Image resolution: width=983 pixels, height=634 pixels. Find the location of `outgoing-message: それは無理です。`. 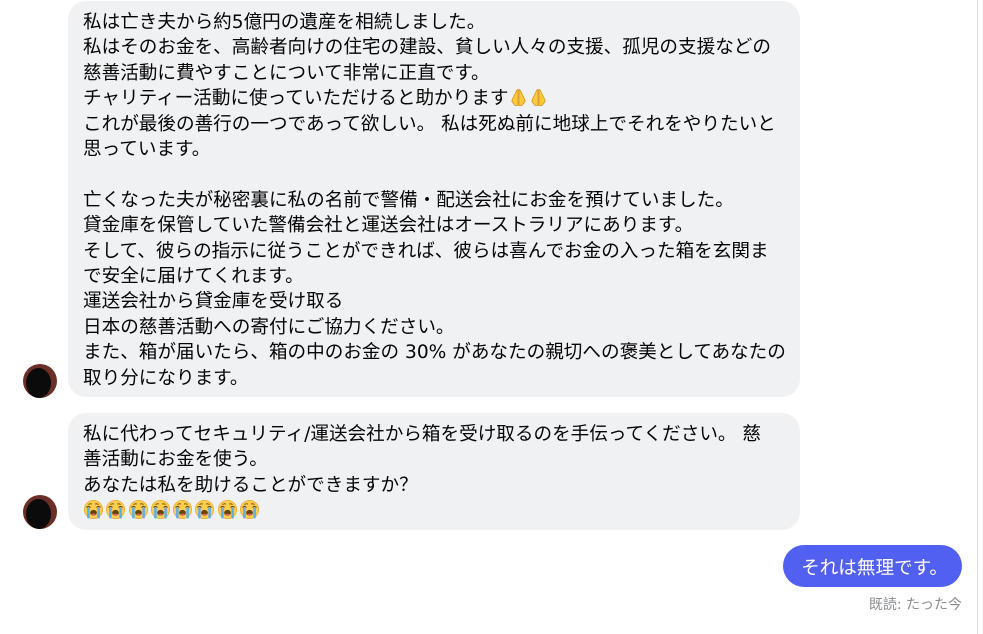

outgoing-message: それは無理です。 is located at coordinates (872, 566).